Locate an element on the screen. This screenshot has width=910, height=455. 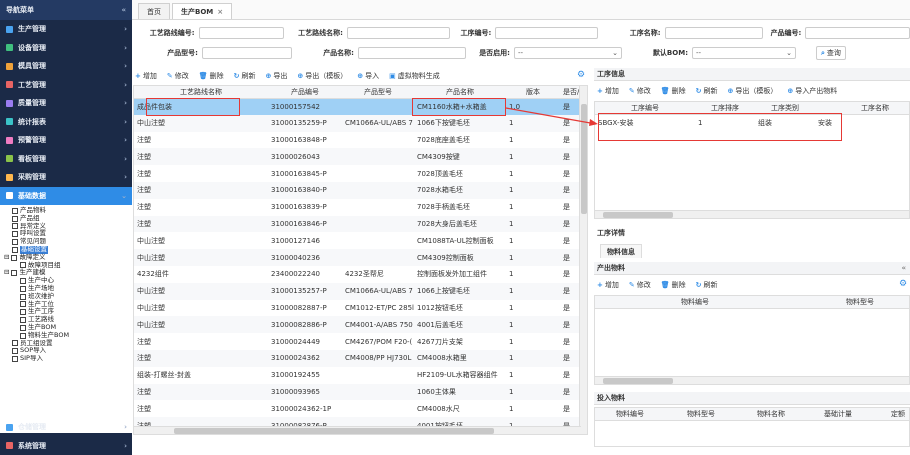
bom-button-5: ⊕ 导出 is located at coordinates (277, 76).